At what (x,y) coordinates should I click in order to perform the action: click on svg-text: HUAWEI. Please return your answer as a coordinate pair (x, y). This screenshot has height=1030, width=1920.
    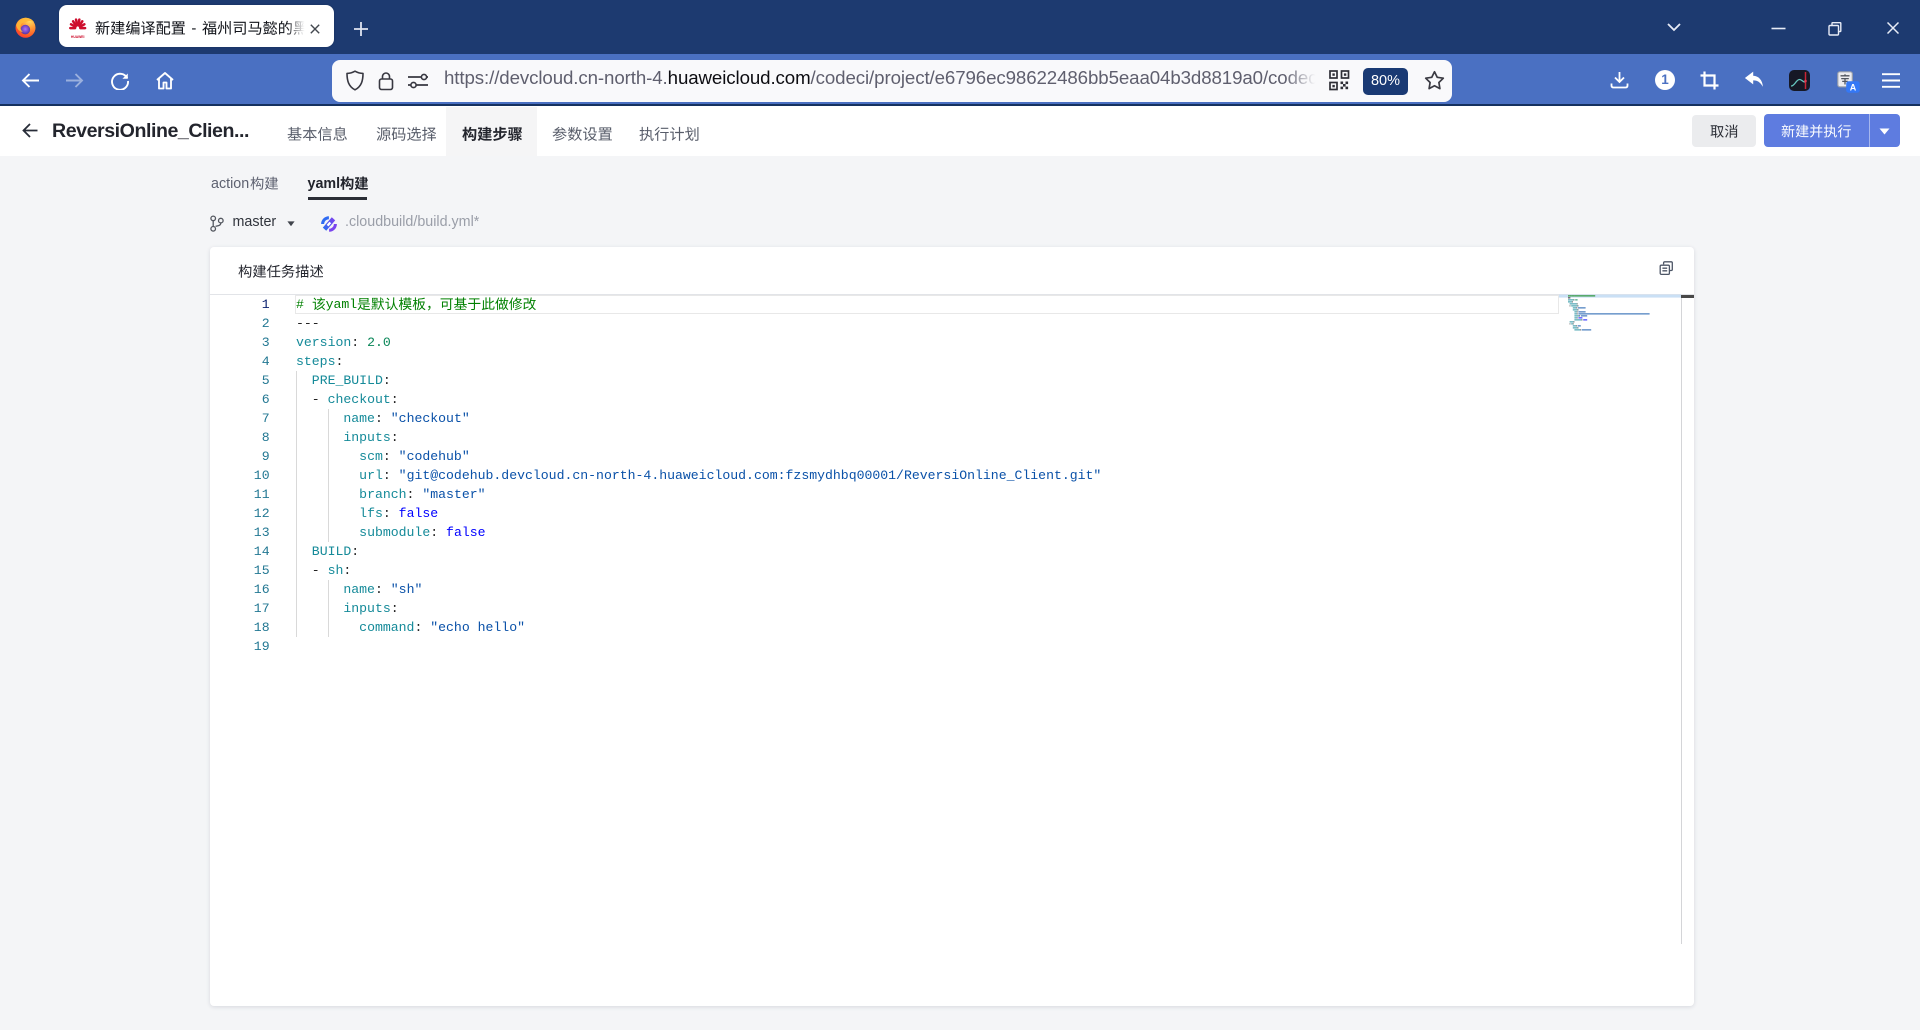
    Looking at the image, I should click on (78, 37).